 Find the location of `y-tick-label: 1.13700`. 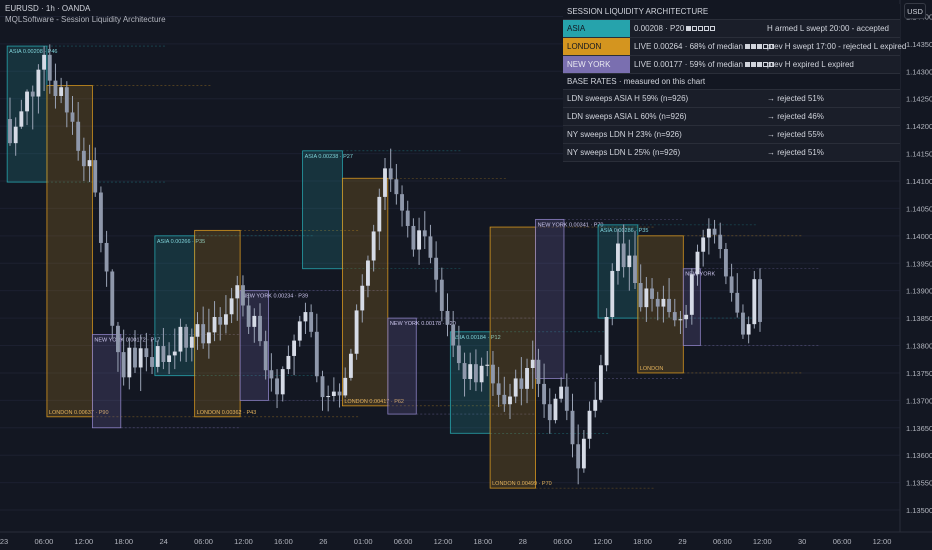

y-tick-label: 1.13700 is located at coordinates (919, 400).